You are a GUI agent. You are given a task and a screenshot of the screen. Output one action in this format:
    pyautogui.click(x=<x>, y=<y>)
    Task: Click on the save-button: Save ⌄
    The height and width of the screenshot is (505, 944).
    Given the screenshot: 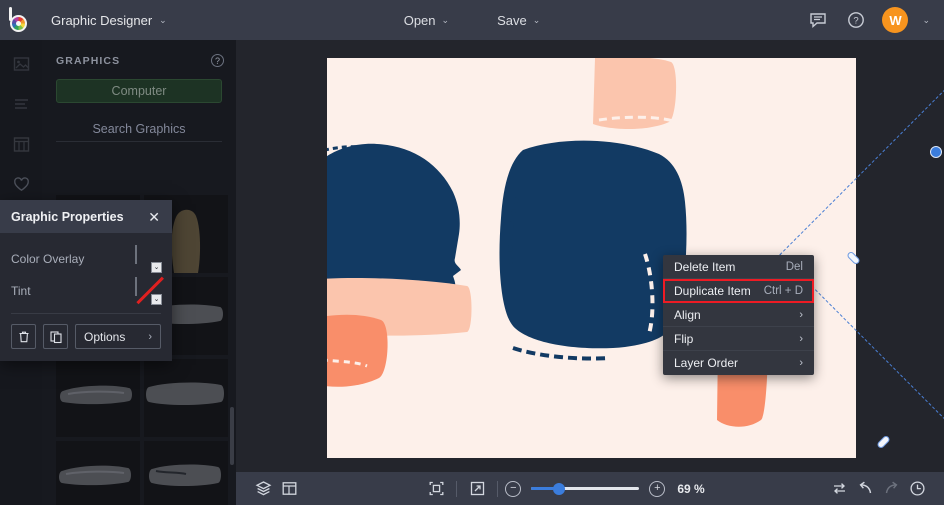 What is the action you would take?
    pyautogui.click(x=518, y=20)
    